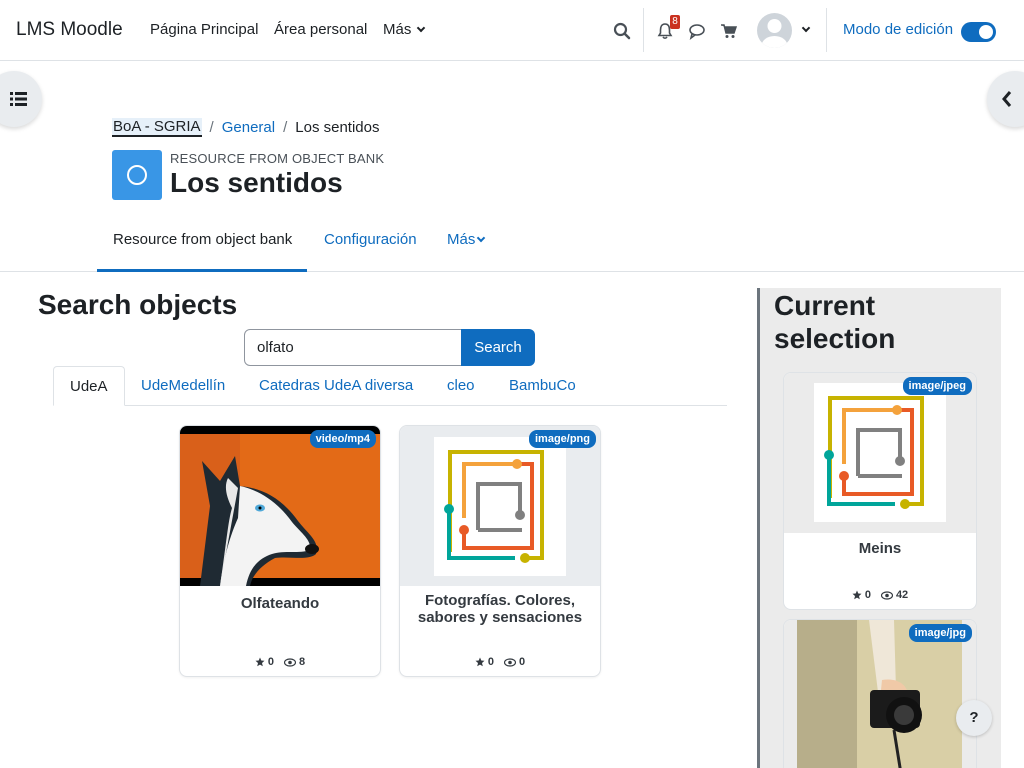 This screenshot has height=768, width=1024. What do you see at coordinates (202, 251) in the screenshot?
I see `tab-resource: Resource from object bank` at bounding box center [202, 251].